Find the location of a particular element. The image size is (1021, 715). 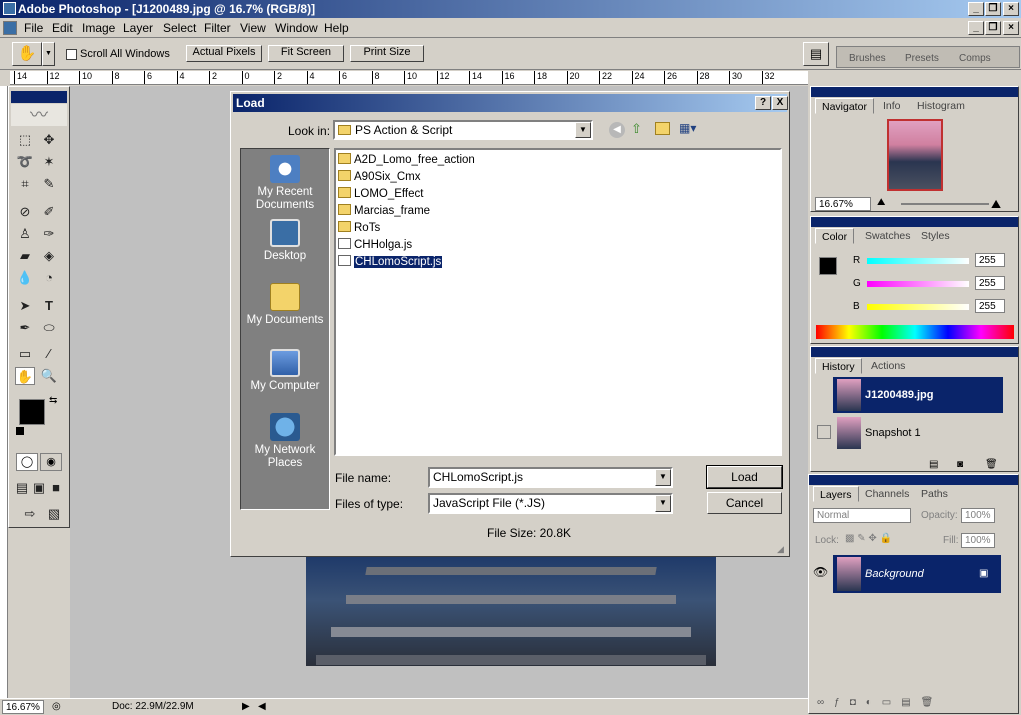

green-slider is located at coordinates (918, 284).